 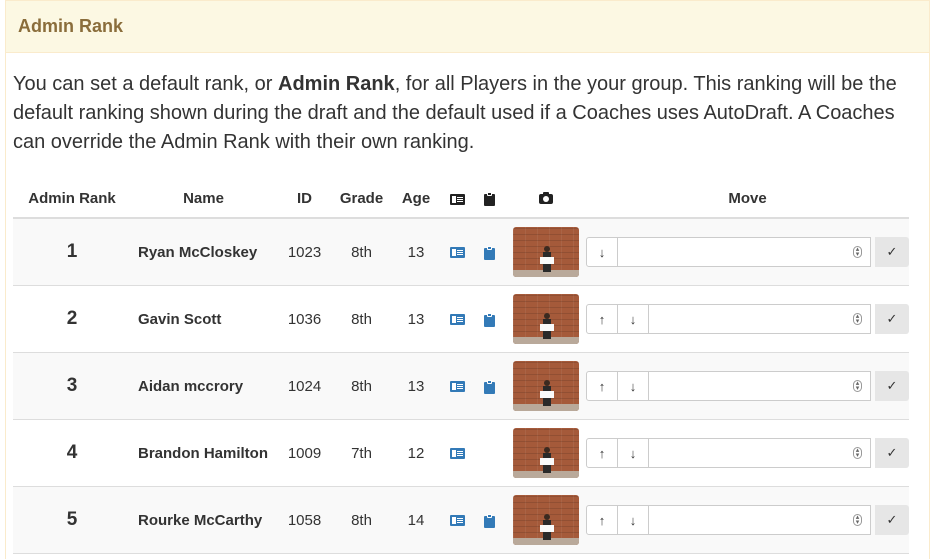 What do you see at coordinates (72, 252) in the screenshot?
I see `rank-cell: 1` at bounding box center [72, 252].